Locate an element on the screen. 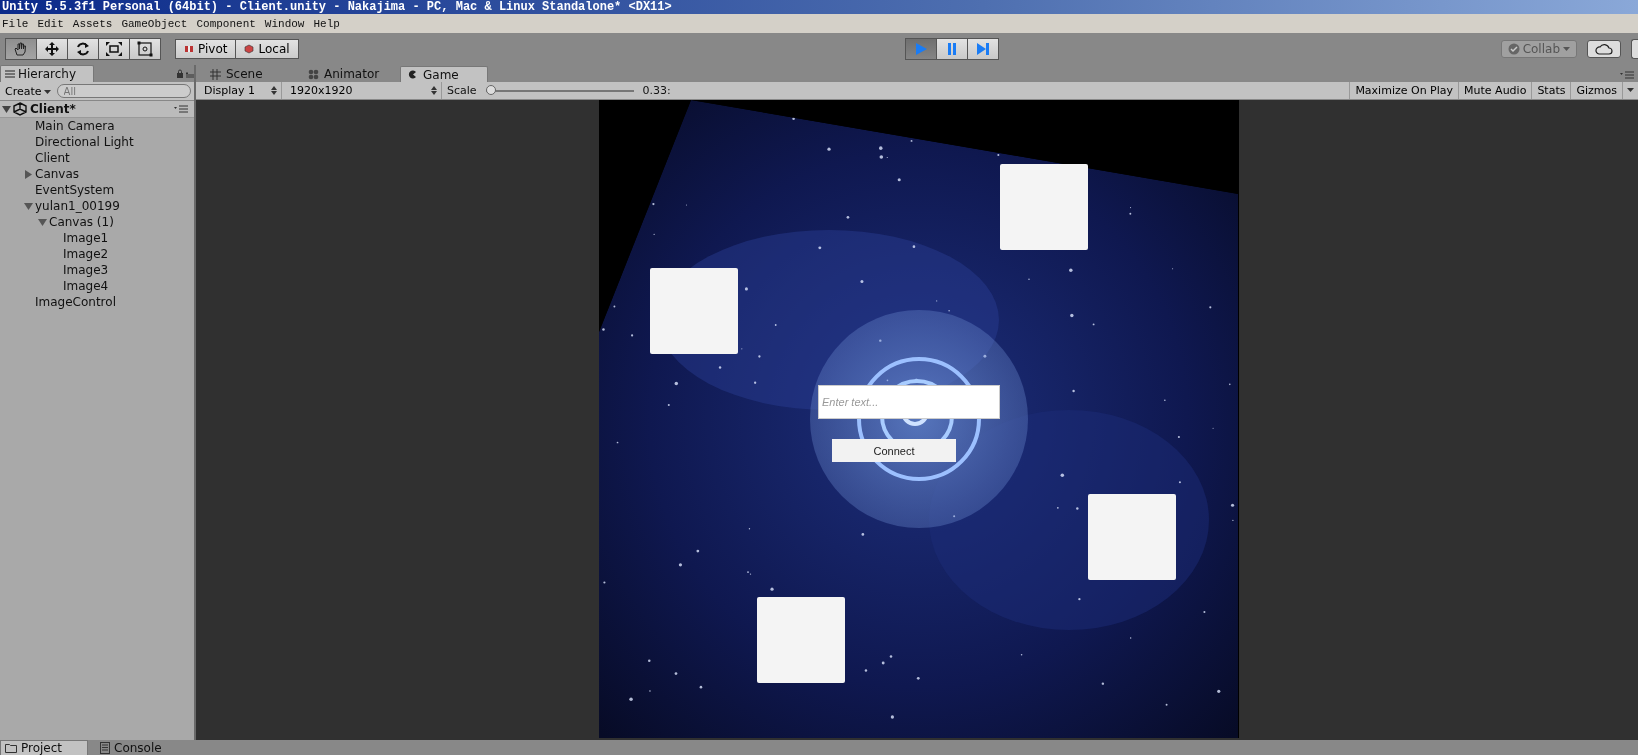 The width and height of the screenshot is (1638, 755). menu-item: Assets is located at coordinates (95, 23).